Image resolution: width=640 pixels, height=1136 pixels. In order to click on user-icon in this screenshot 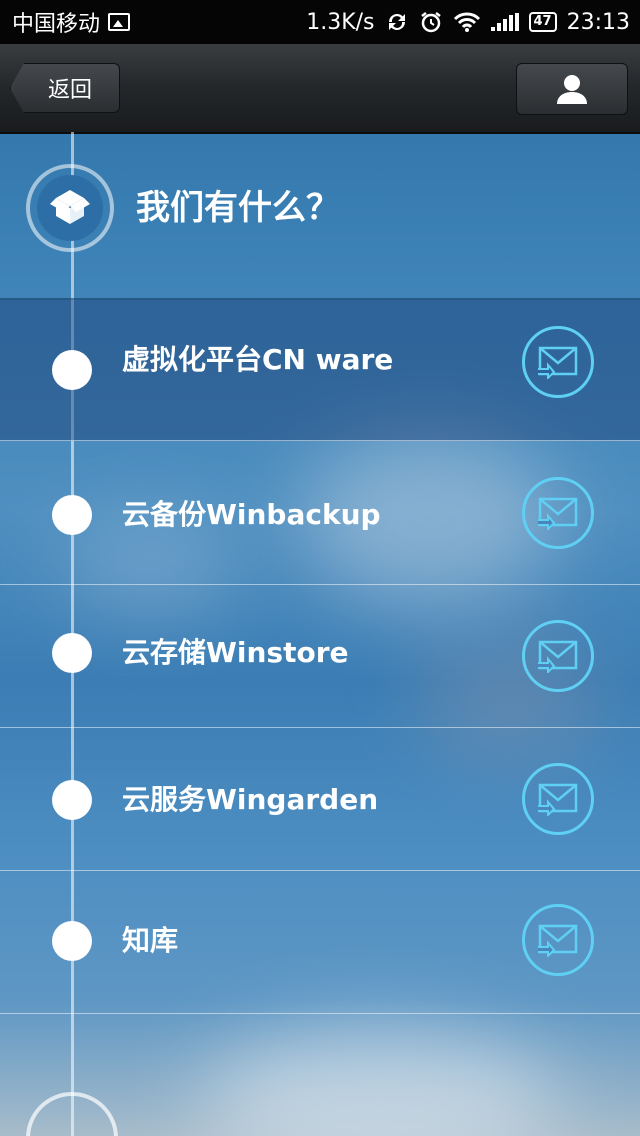, I will do `click(572, 89)`.